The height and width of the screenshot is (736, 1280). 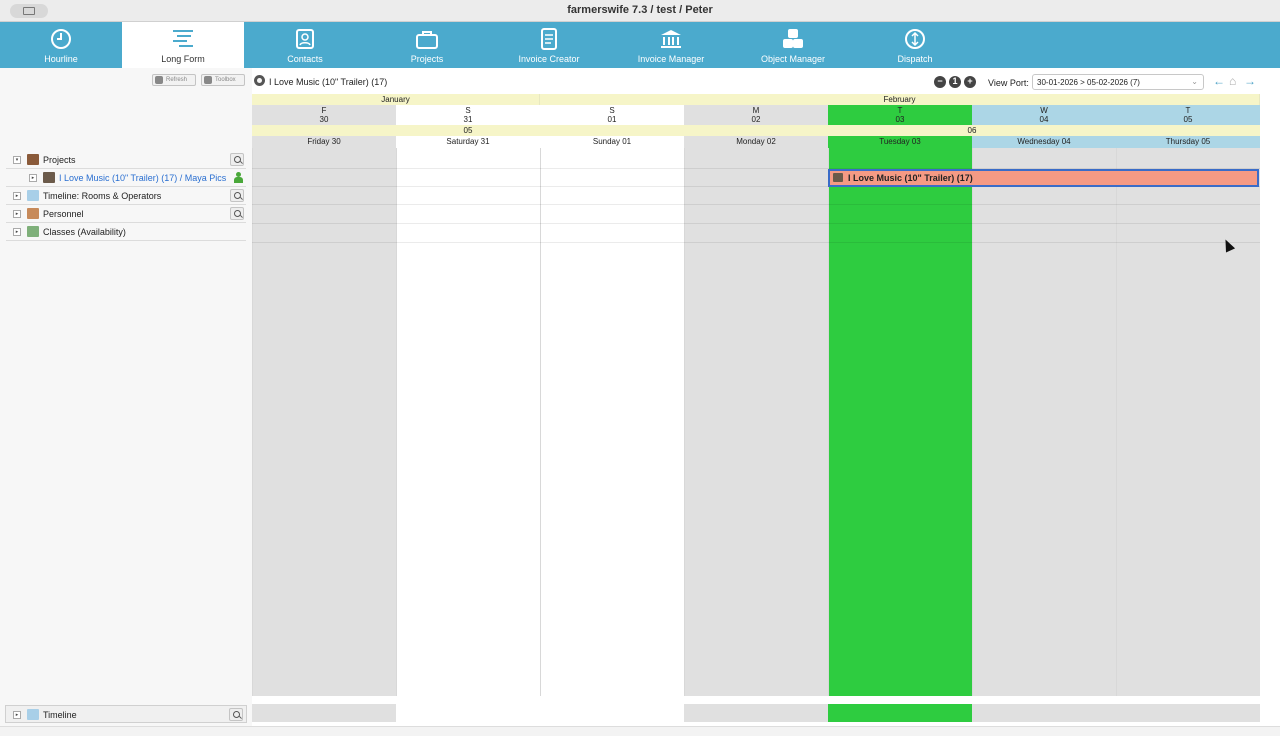 What do you see at coordinates (915, 59) in the screenshot?
I see `tab-label: Dispatch` at bounding box center [915, 59].